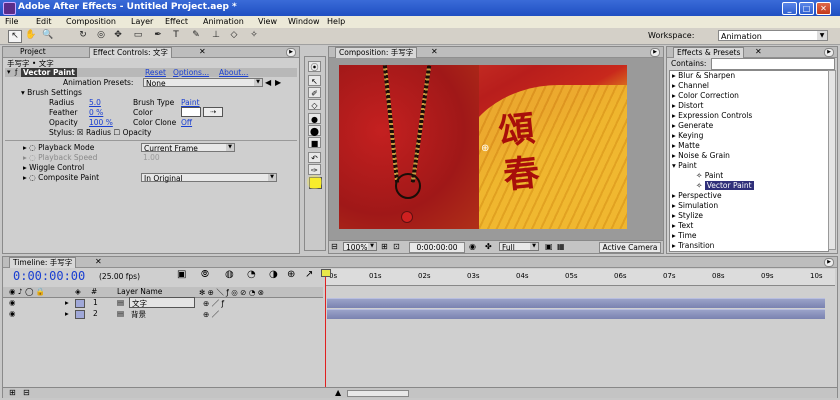 The height and width of the screenshot is (400, 840). What do you see at coordinates (278, 82) in the screenshot?
I see `preset-next-icon: ▶` at bounding box center [278, 82].